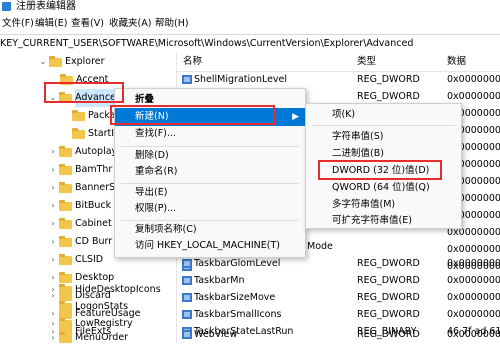 The height and width of the screenshot is (347, 500). Describe the element at coordinates (93, 223) in the screenshot. I see `tree-node-label: Cabinet` at that location.